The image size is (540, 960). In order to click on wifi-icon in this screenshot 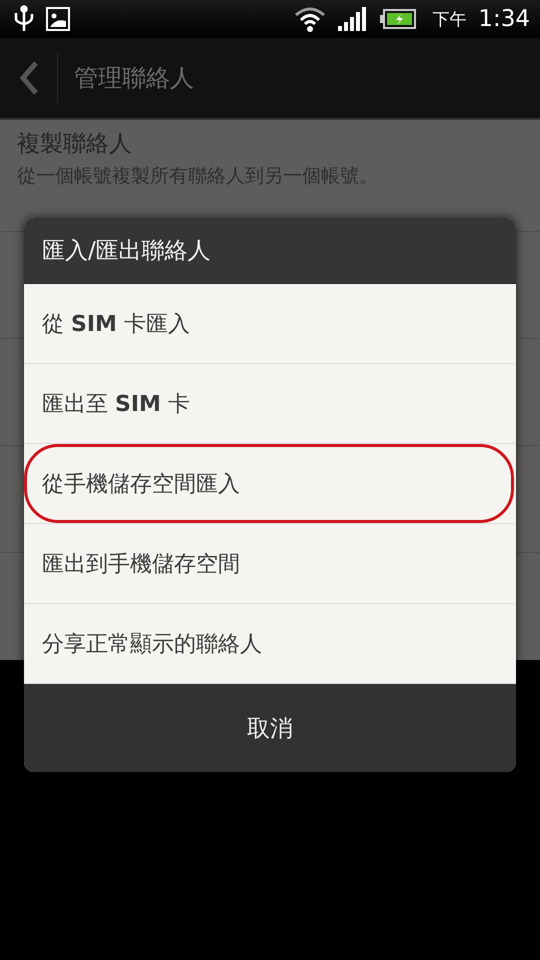, I will do `click(310, 19)`.